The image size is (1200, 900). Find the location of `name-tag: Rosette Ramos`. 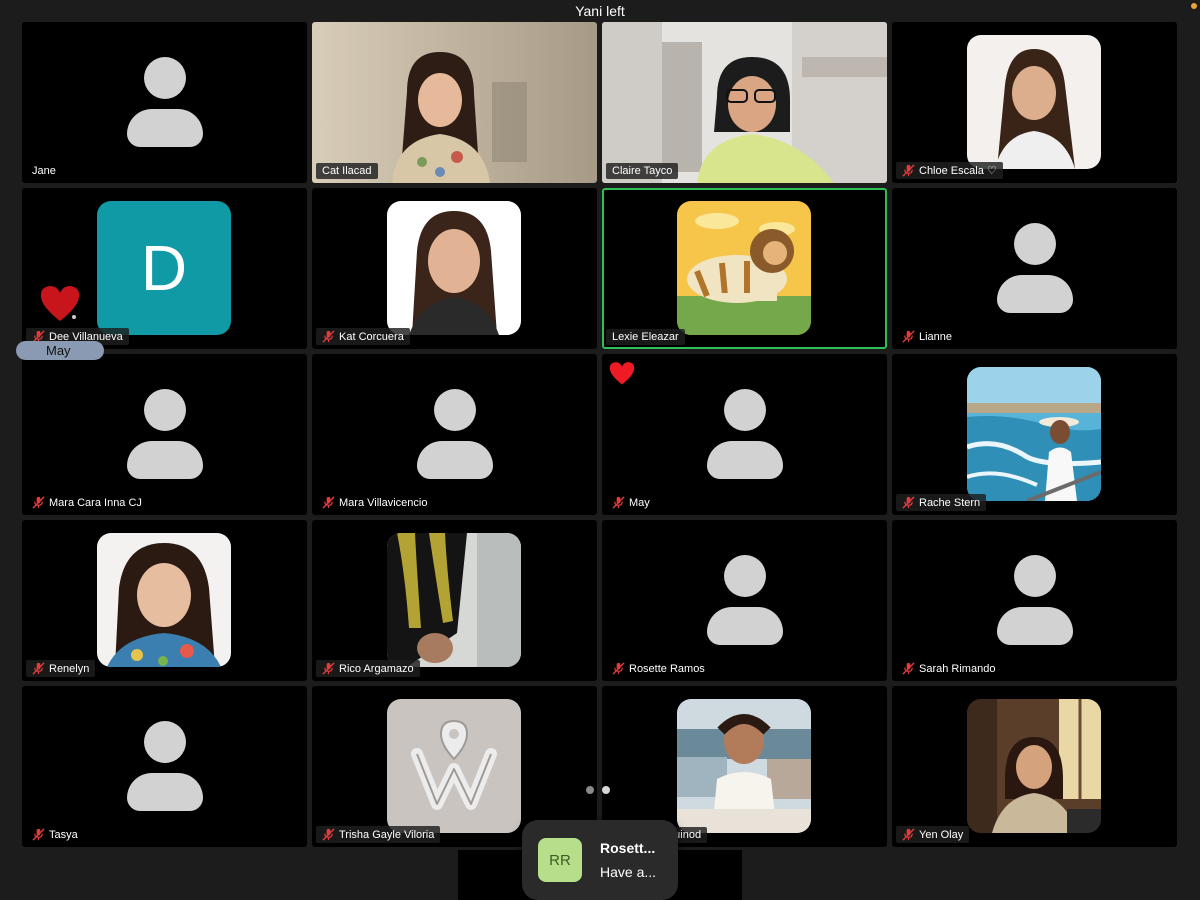

name-tag: Rosette Ramos is located at coordinates (658, 668).